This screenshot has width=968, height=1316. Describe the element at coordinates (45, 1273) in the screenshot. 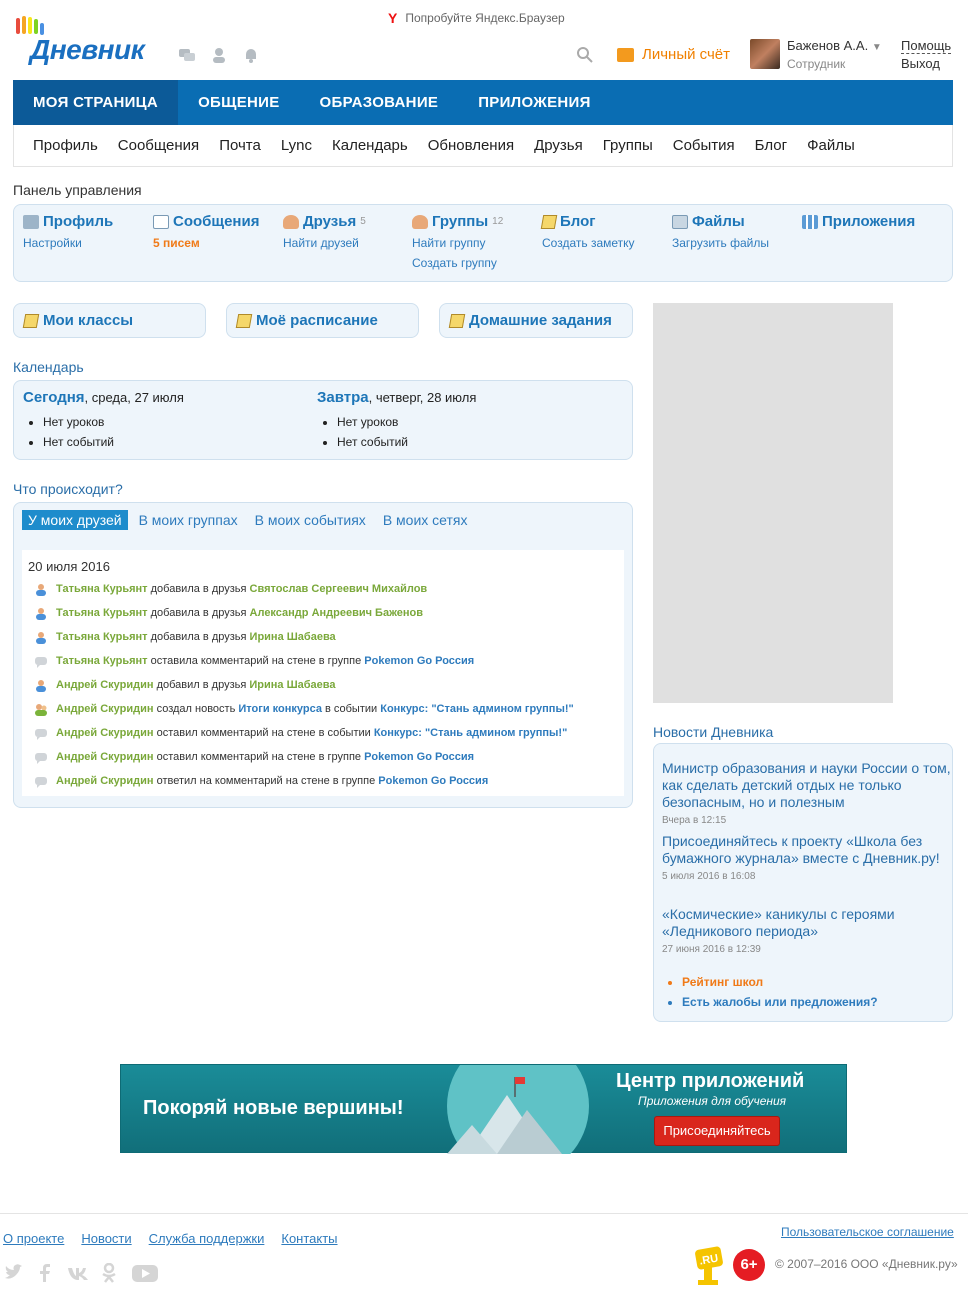

I see `facebook-icon` at that location.